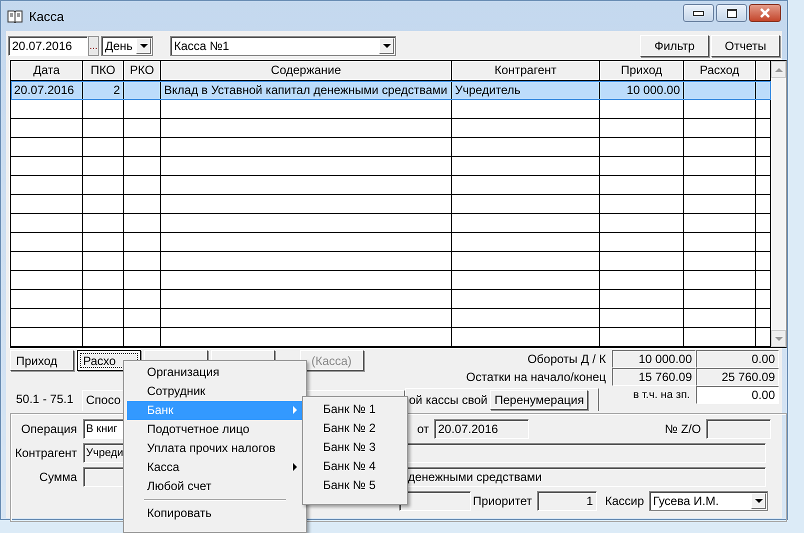 The width and height of the screenshot is (804, 533). Describe the element at coordinates (662, 395) in the screenshot. I see `salary-label: в т.ч. на зп.` at that location.